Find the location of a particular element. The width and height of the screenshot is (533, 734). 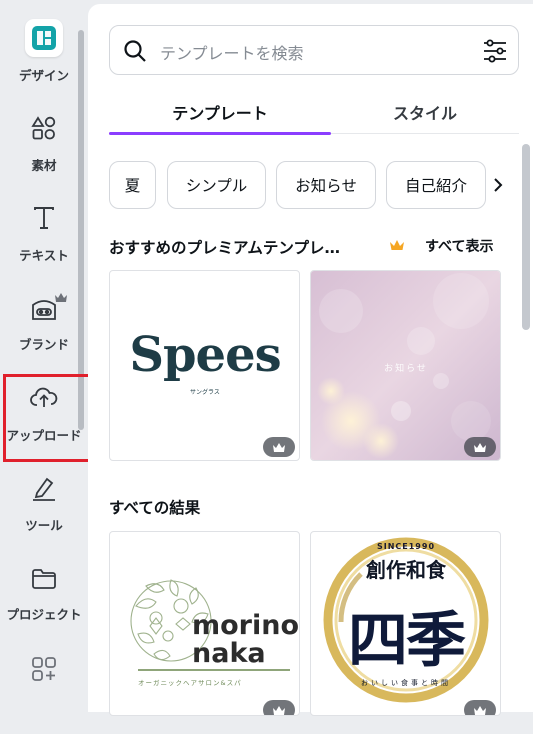

template-card-shiki: SINCE1990 創作和食 四季 おいしい食事と時間 is located at coordinates (405, 623).